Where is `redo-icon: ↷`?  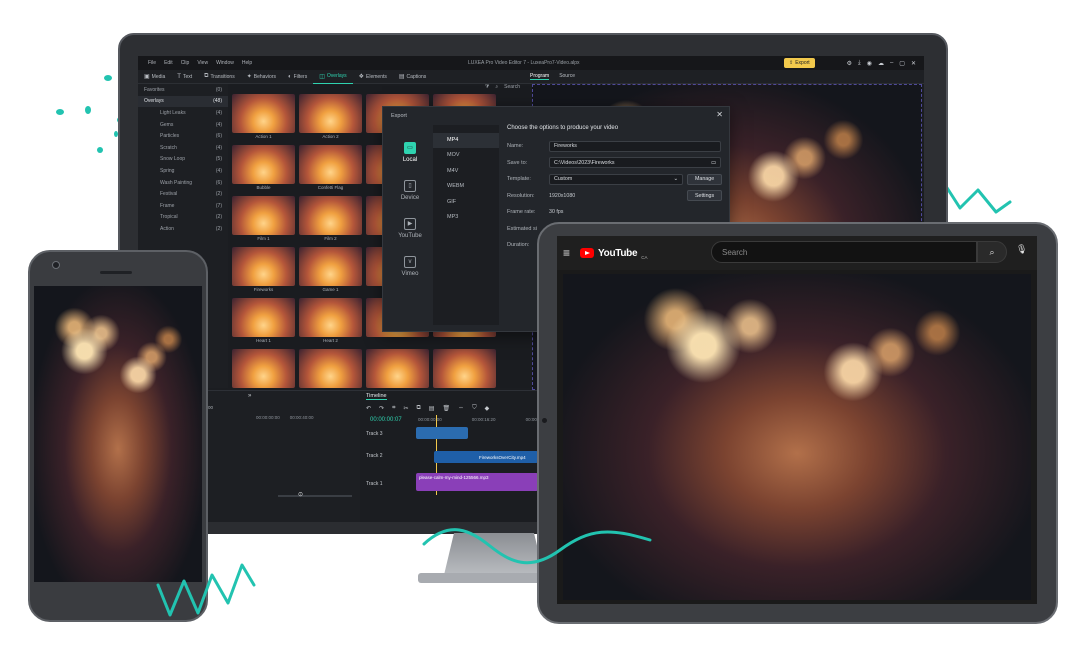 redo-icon: ↷ is located at coordinates (381, 408).